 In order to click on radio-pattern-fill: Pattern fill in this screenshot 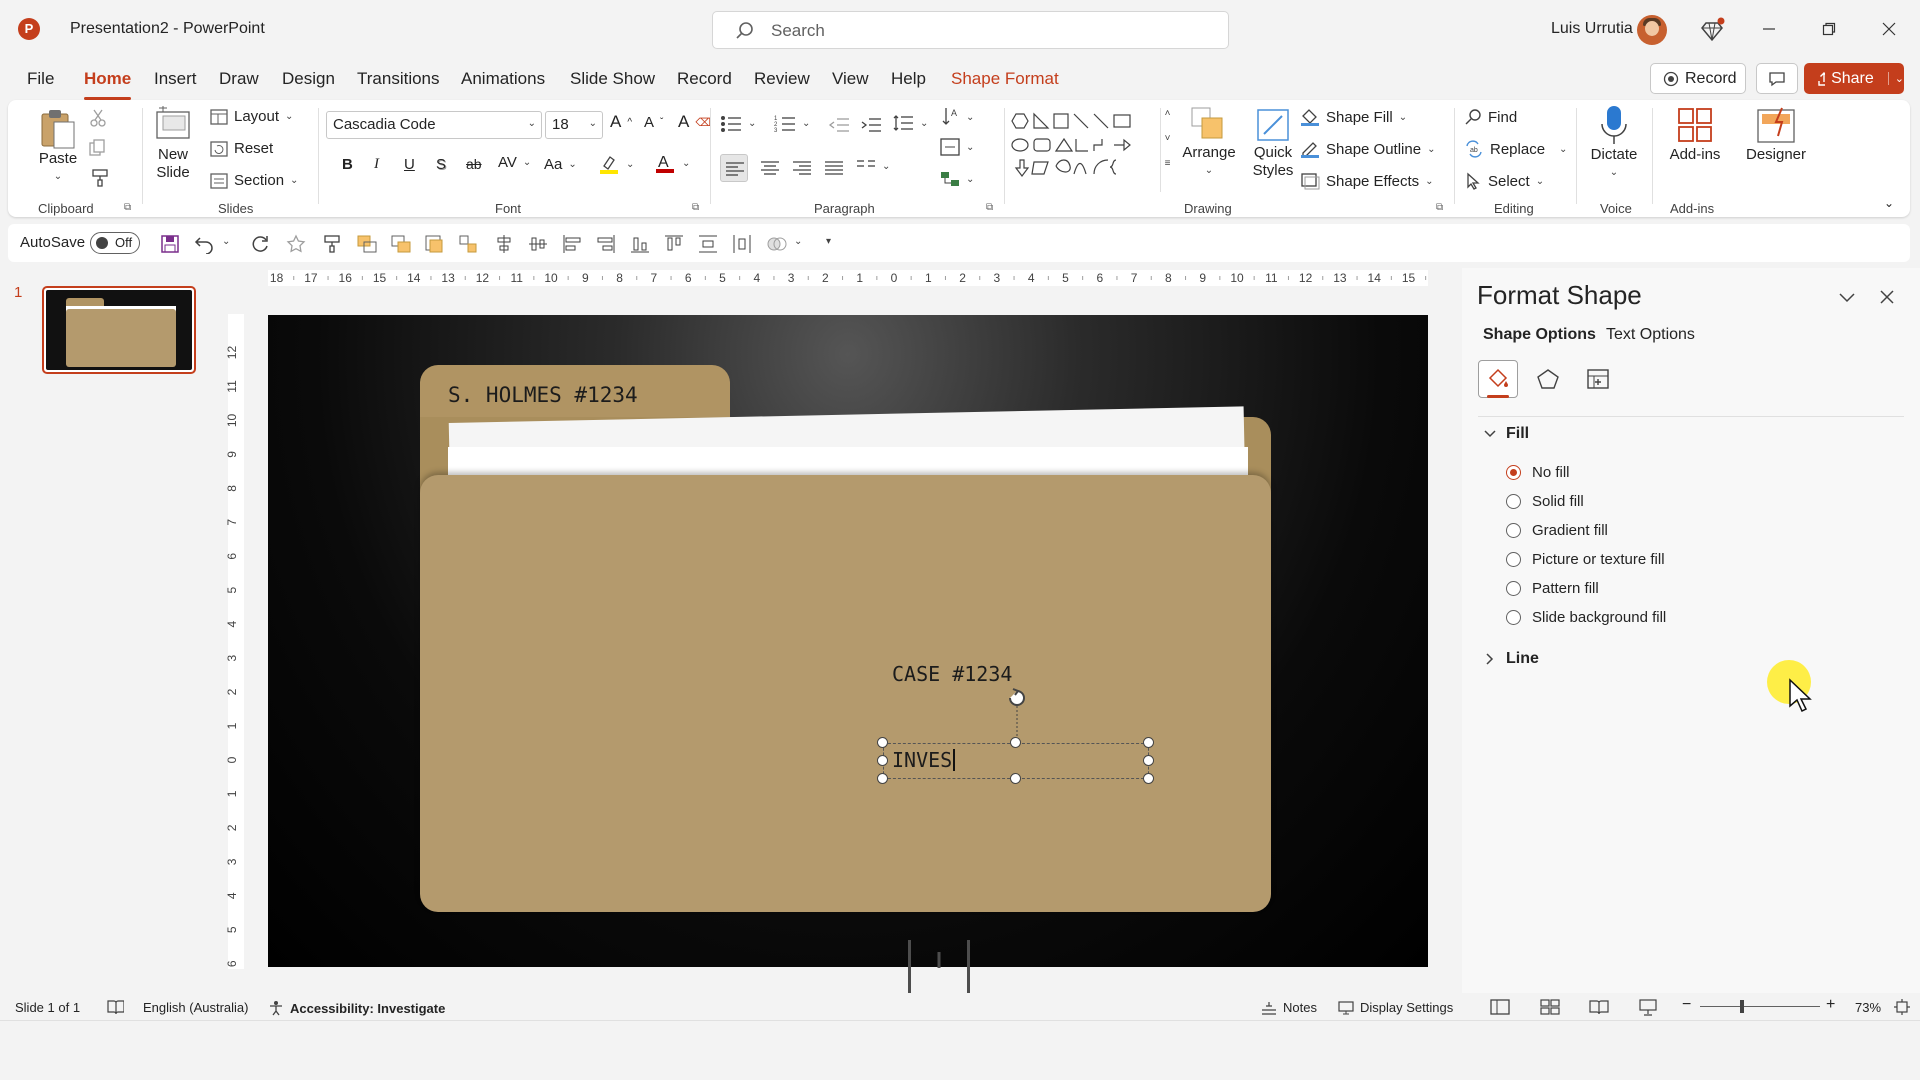, I will do `click(1552, 588)`.